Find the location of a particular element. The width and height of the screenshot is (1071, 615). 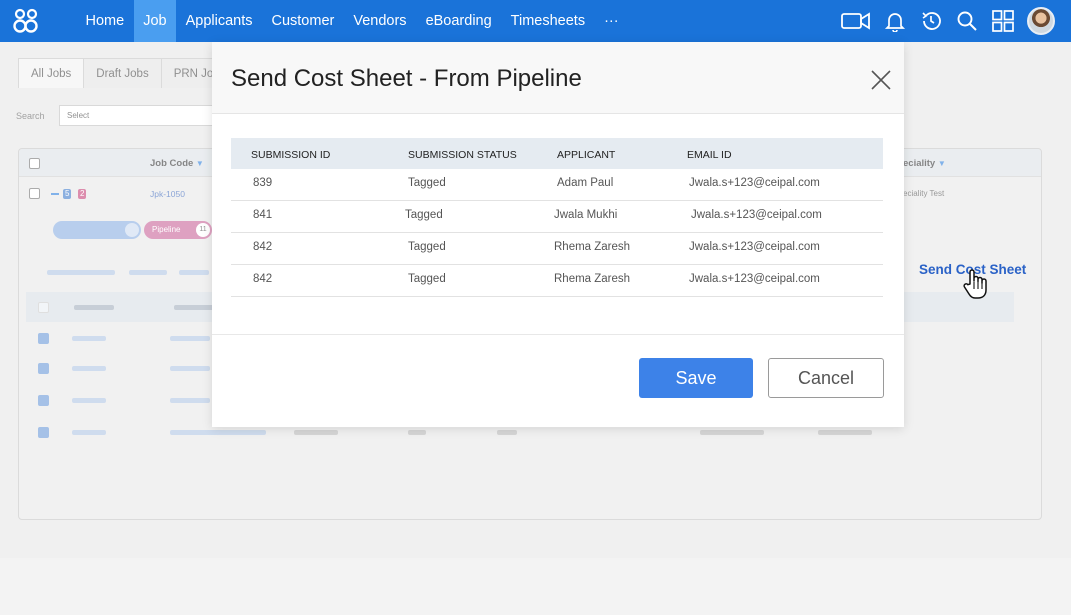

col-email-id: EMAIL ID is located at coordinates (709, 155).